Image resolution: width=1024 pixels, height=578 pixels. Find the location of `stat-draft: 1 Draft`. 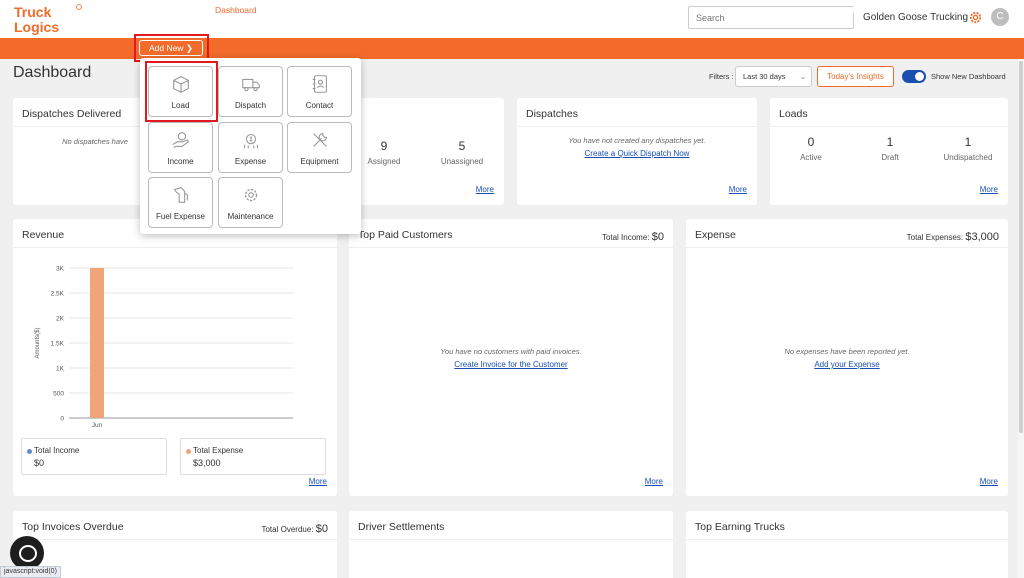

stat-draft: 1 Draft is located at coordinates (890, 148).